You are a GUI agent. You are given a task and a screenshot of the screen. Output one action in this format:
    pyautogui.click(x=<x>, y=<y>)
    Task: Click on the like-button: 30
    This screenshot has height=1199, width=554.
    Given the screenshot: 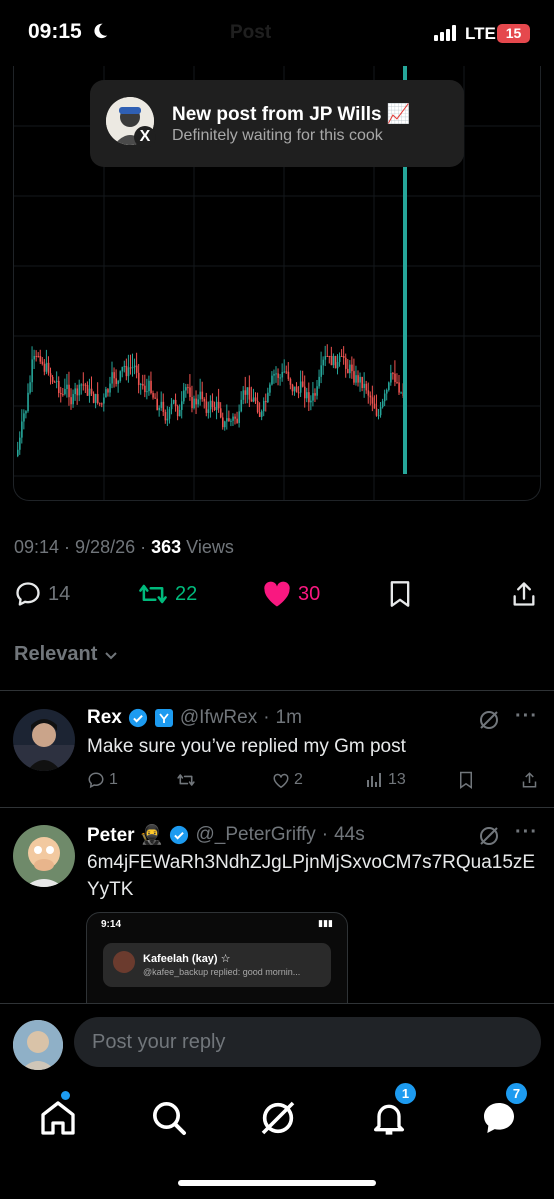 What is the action you would take?
    pyautogui.click(x=291, y=594)
    